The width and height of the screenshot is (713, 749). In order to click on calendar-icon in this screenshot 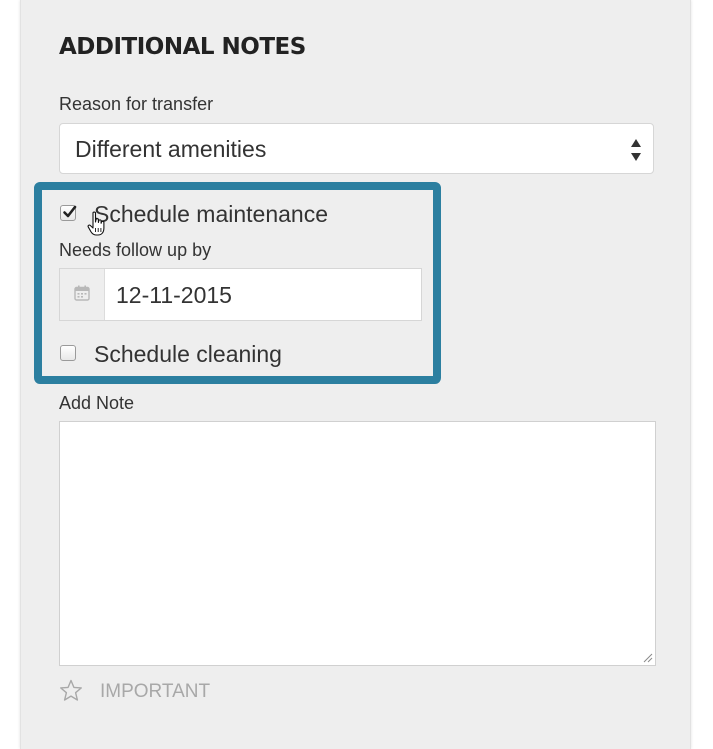, I will do `click(82, 293)`.